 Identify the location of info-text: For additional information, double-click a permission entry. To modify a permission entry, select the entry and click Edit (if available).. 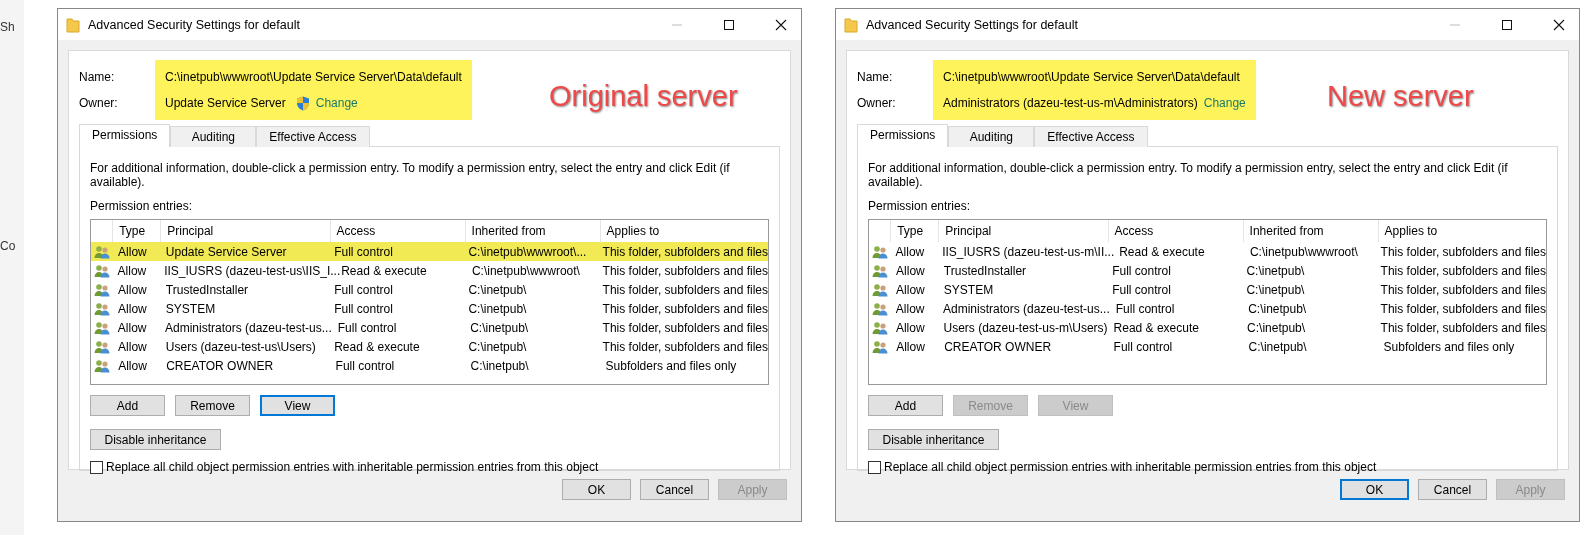
(410, 175).